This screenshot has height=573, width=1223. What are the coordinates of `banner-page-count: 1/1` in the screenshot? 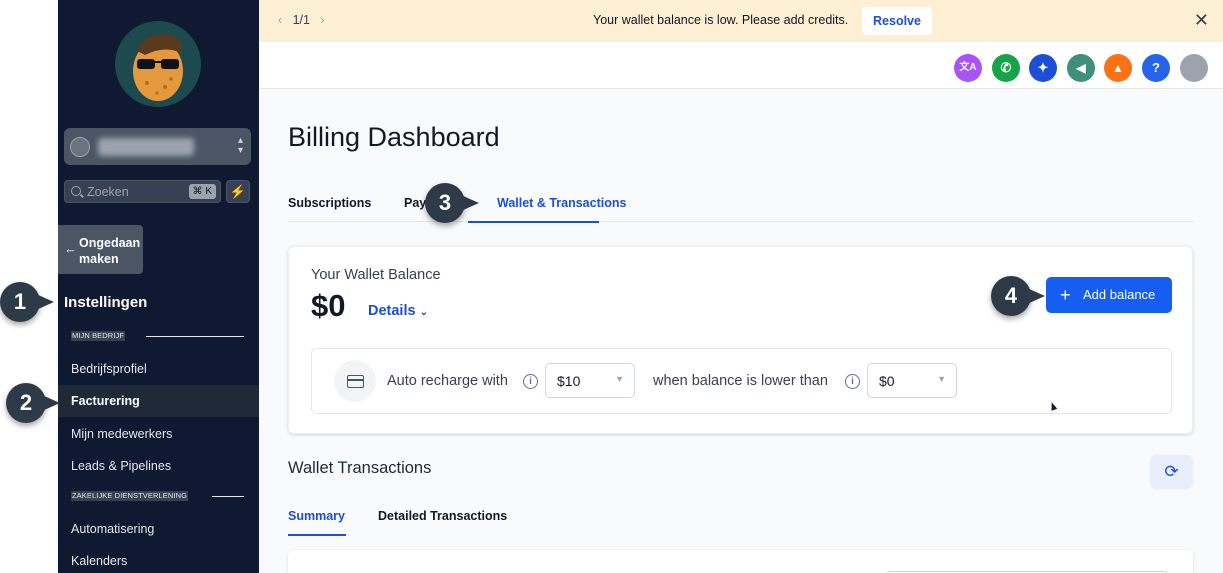 It's located at (301, 20).